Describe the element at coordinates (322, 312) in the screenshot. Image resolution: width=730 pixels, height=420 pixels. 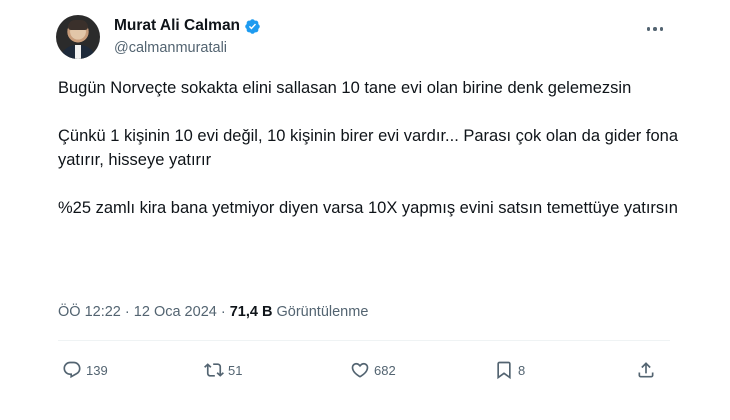
I see `views-label: Görüntülenme` at that location.